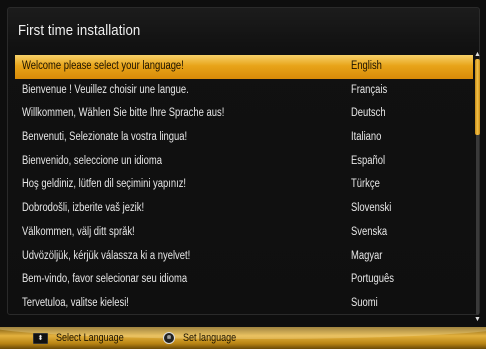  What do you see at coordinates (366, 66) in the screenshot?
I see `language-name: English` at bounding box center [366, 66].